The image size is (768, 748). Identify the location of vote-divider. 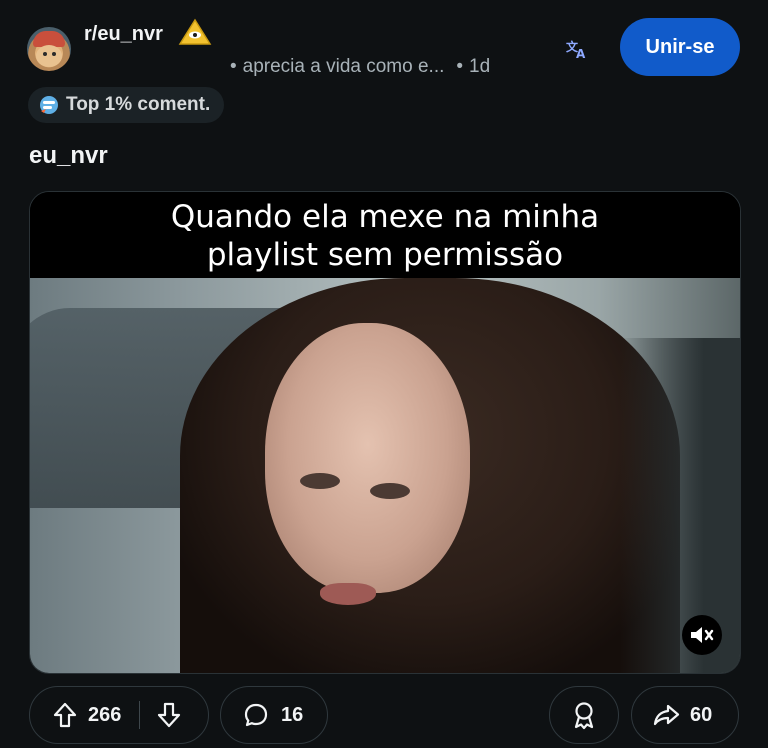
(140, 715).